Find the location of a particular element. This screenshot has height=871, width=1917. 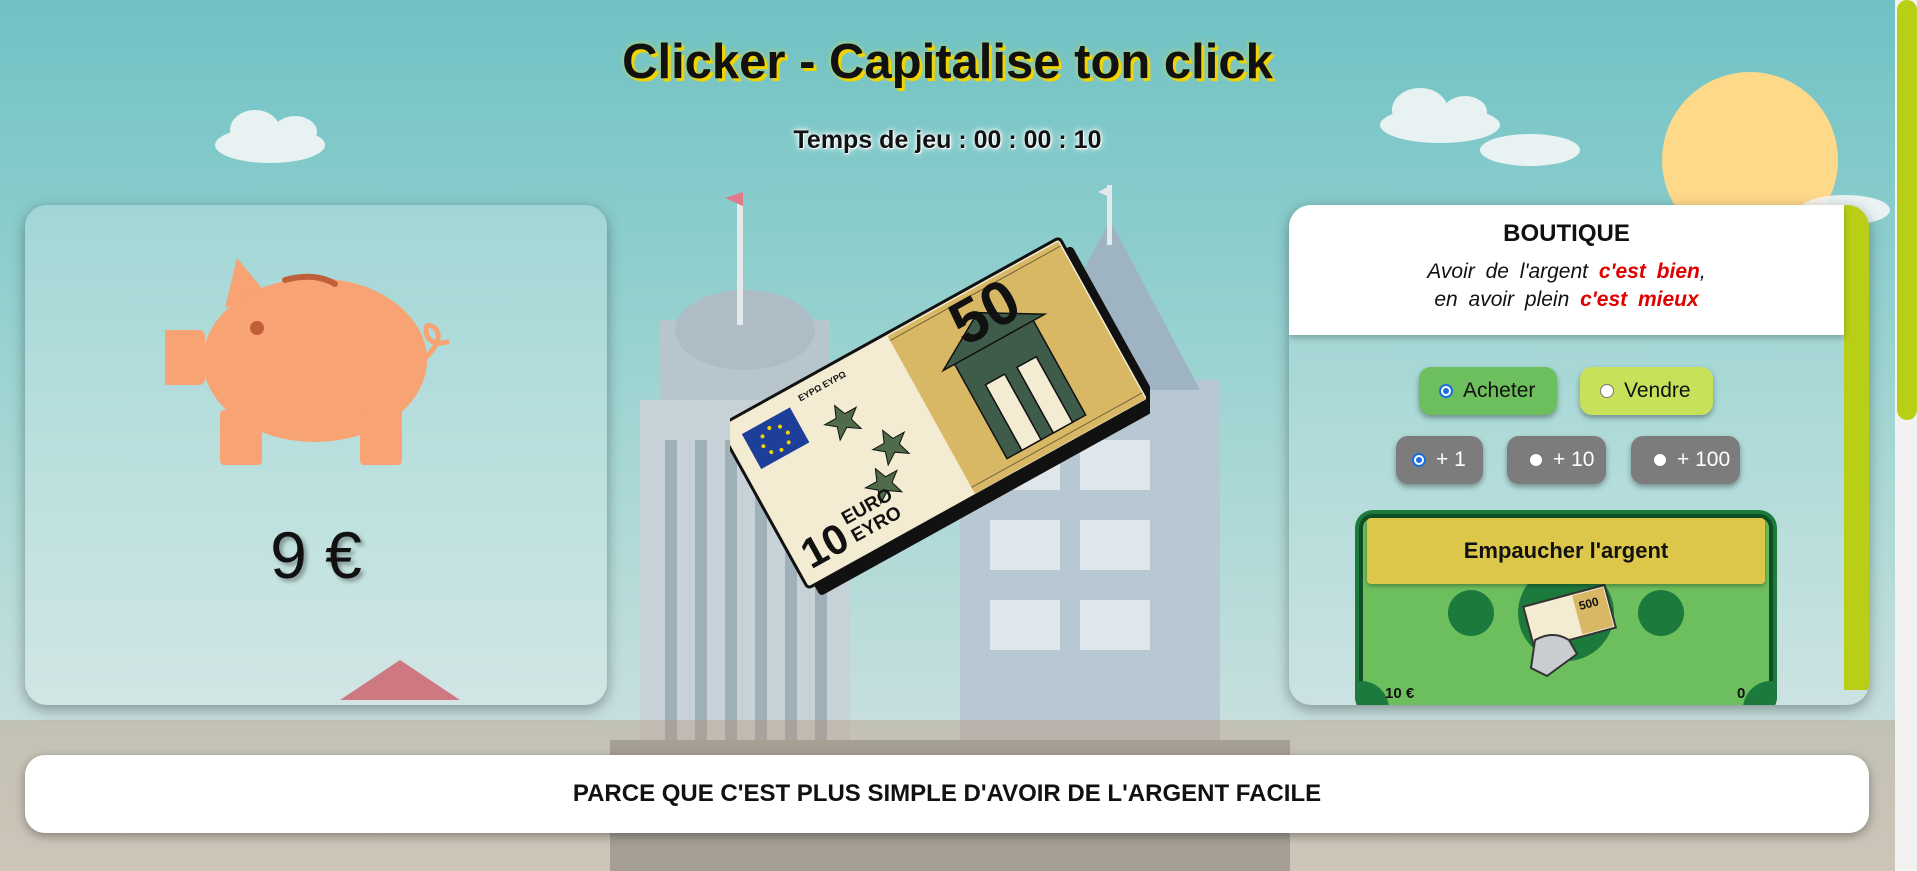

euro-banknote-clicker: 50 10 EURO EYRO EYPΩ ΕΥΡΩ is located at coordinates (940, 410).